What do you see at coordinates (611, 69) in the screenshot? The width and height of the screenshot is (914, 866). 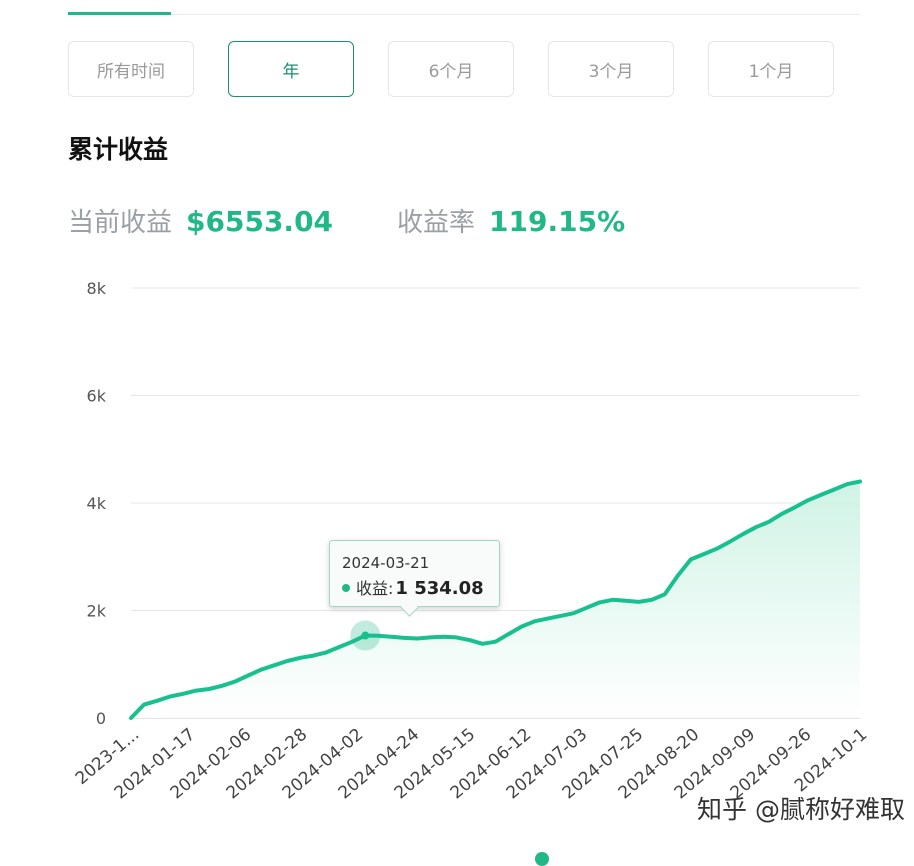 I see `range-button-3-months: 3个月` at bounding box center [611, 69].